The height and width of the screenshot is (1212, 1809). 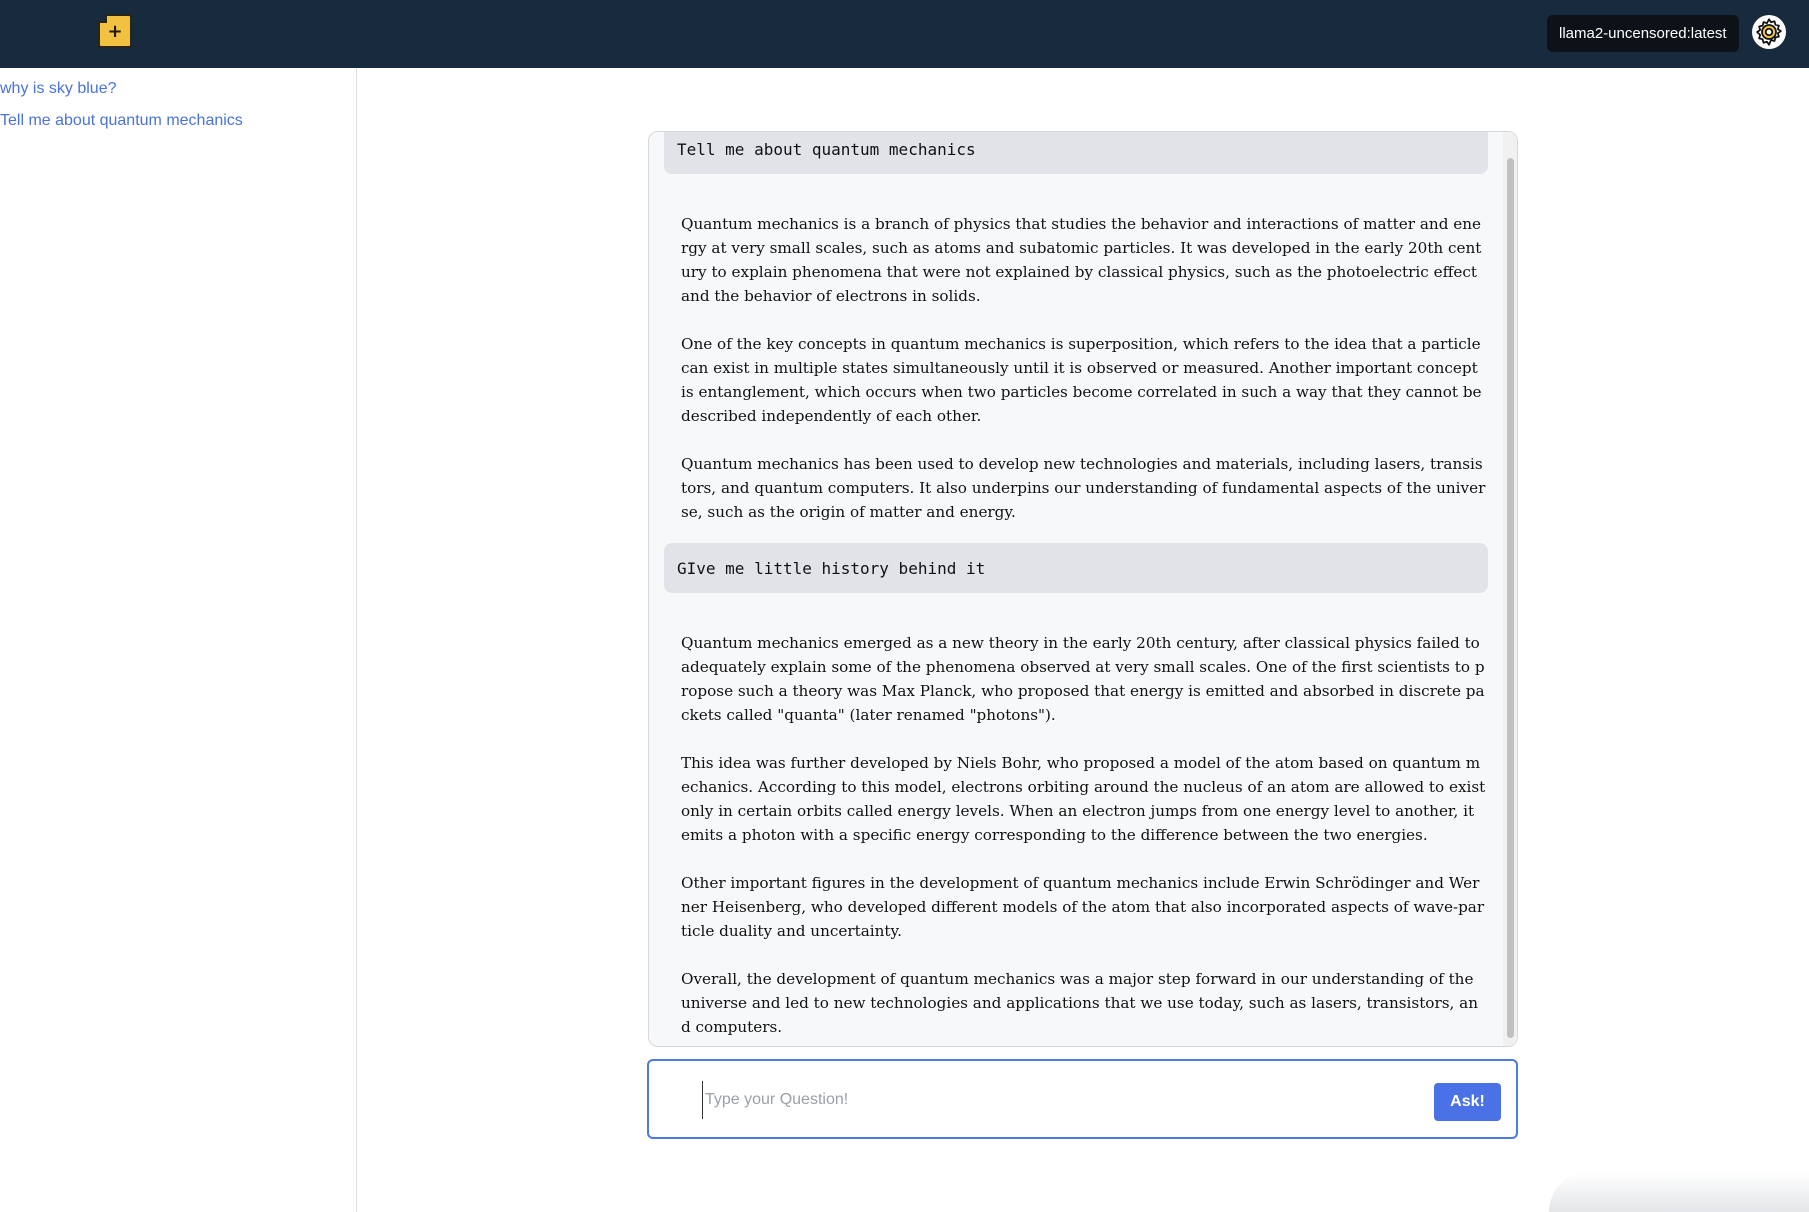 I want to click on new-chat-button: +, so click(x=115, y=31).